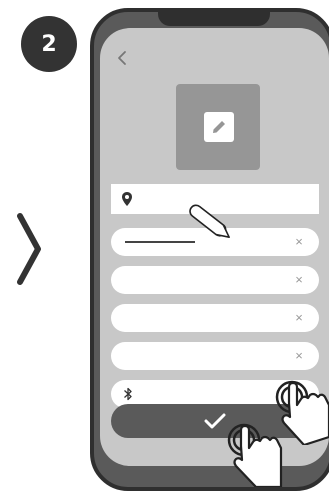 This screenshot has height=491, width=329. What do you see at coordinates (127, 199) in the screenshot?
I see `map-pin-icon` at bounding box center [127, 199].